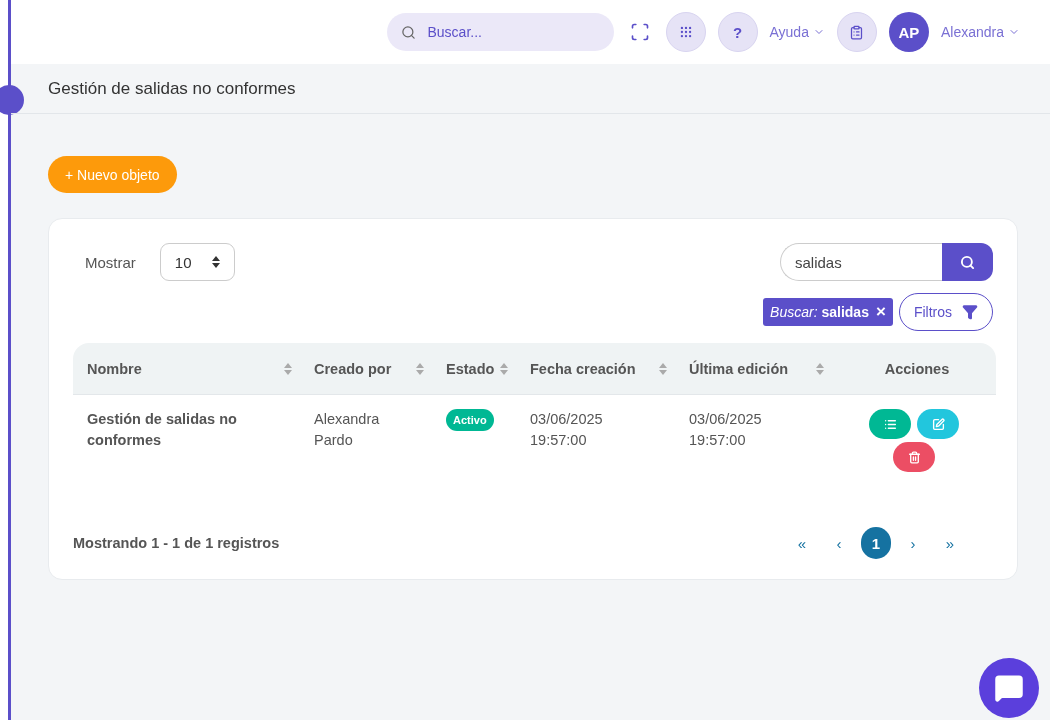 The height and width of the screenshot is (720, 1050). What do you see at coordinates (366, 369) in the screenshot?
I see `column-header: Creado por` at bounding box center [366, 369].